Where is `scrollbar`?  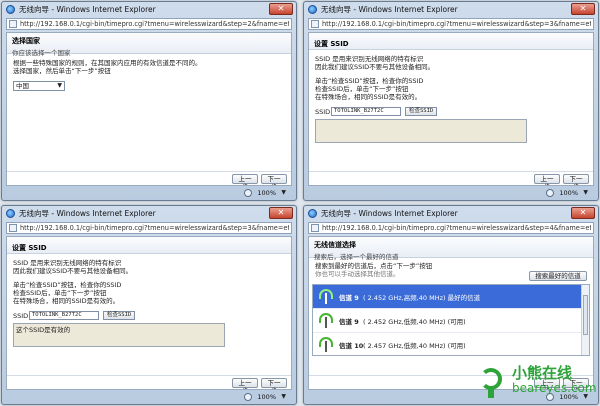
scrollbar is located at coordinates (585, 320).